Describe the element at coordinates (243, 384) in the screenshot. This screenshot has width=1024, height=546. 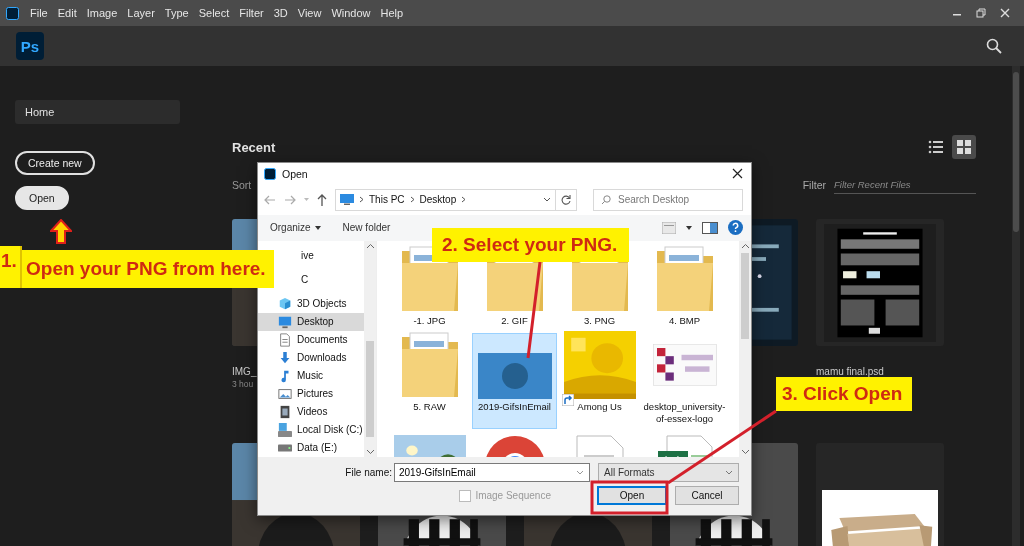
I see `modified-time: 3 hou` at that location.